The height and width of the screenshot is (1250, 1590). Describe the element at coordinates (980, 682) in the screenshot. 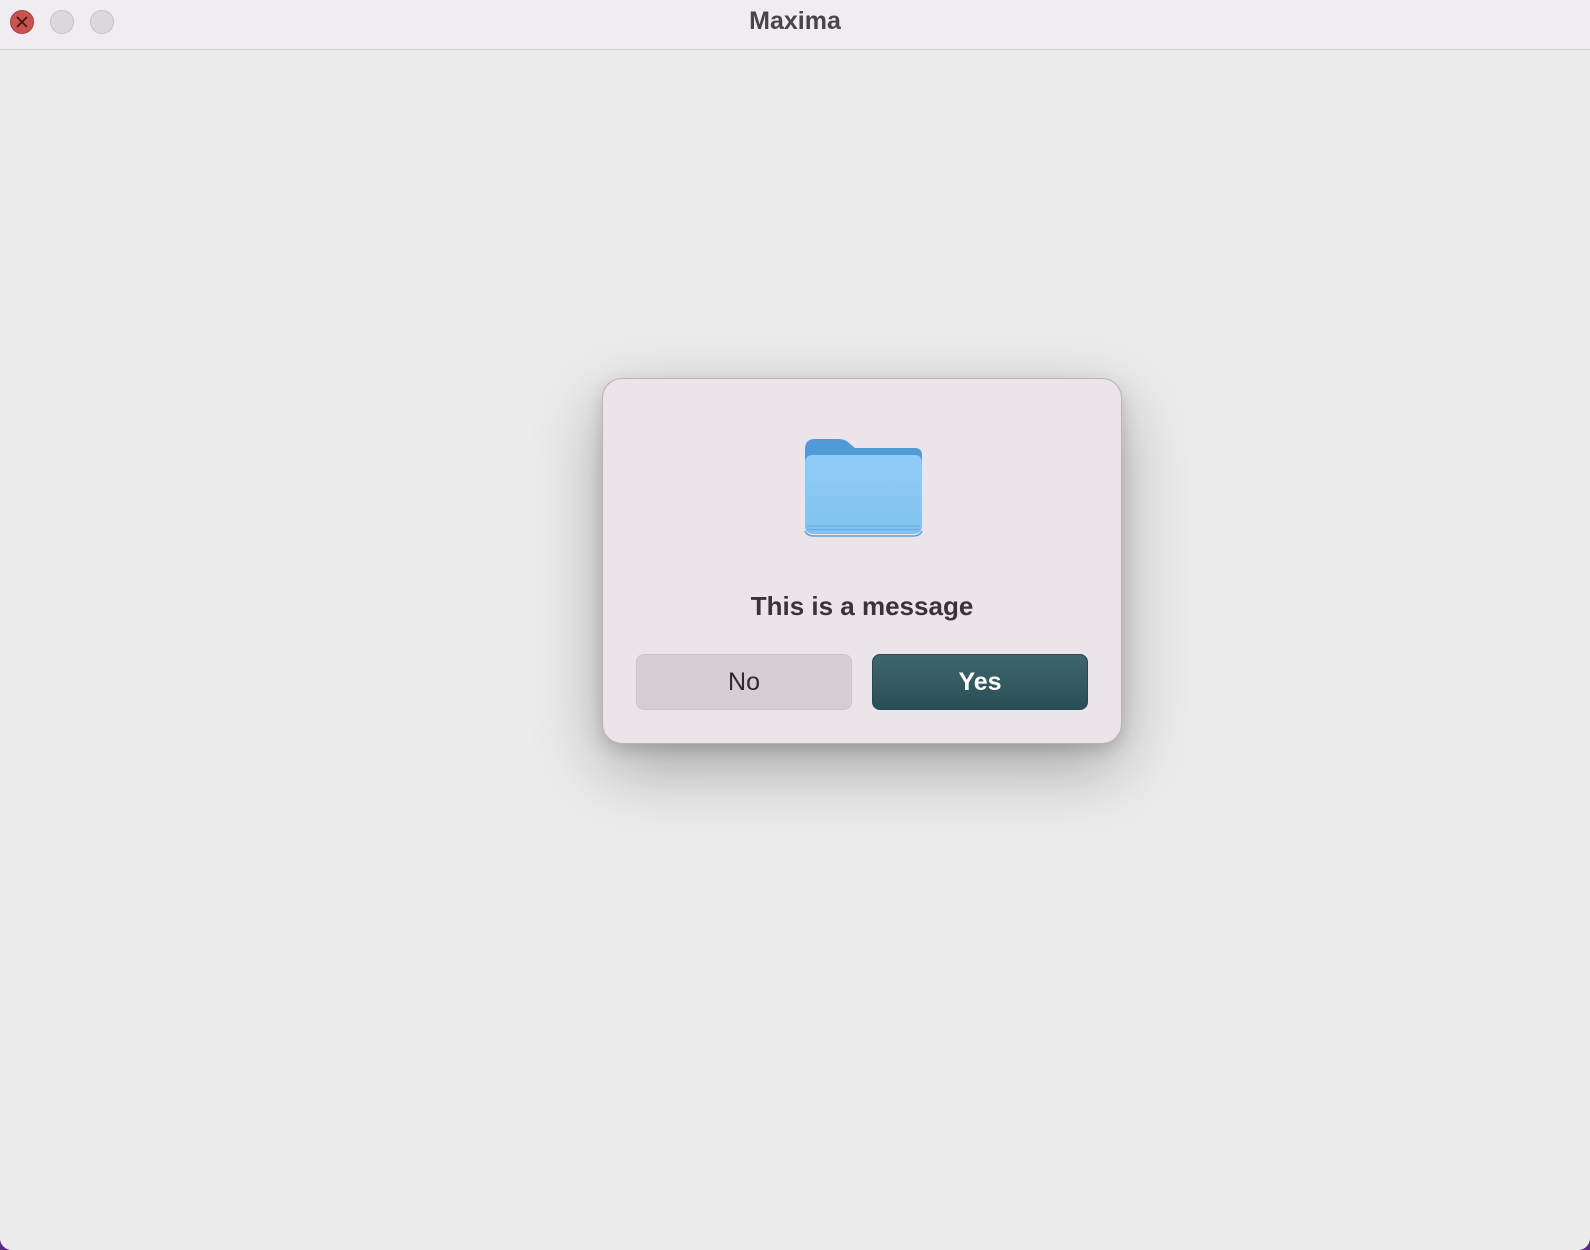

I see `yes-button: Yes` at that location.